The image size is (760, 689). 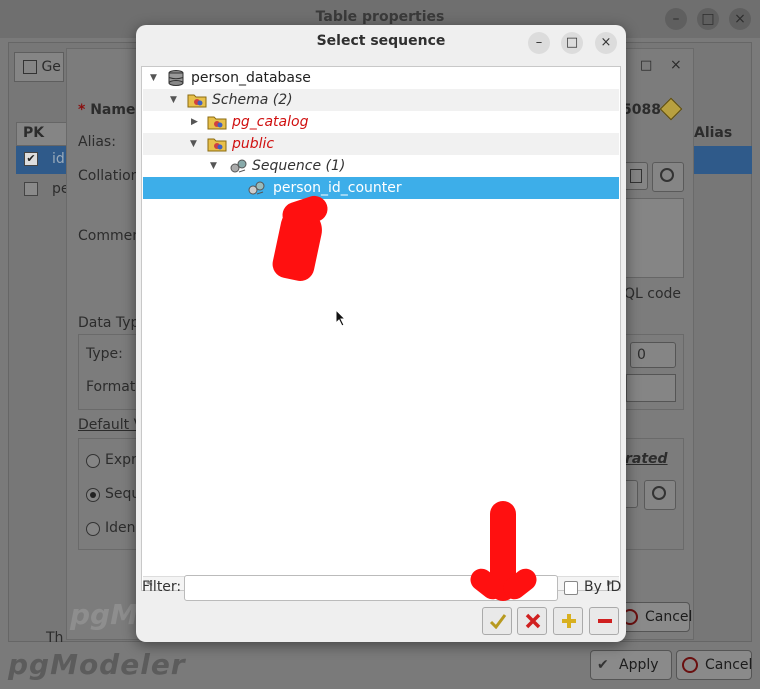 What do you see at coordinates (252, 100) in the screenshot?
I see `tree-item-label: Schema (2)` at bounding box center [252, 100].